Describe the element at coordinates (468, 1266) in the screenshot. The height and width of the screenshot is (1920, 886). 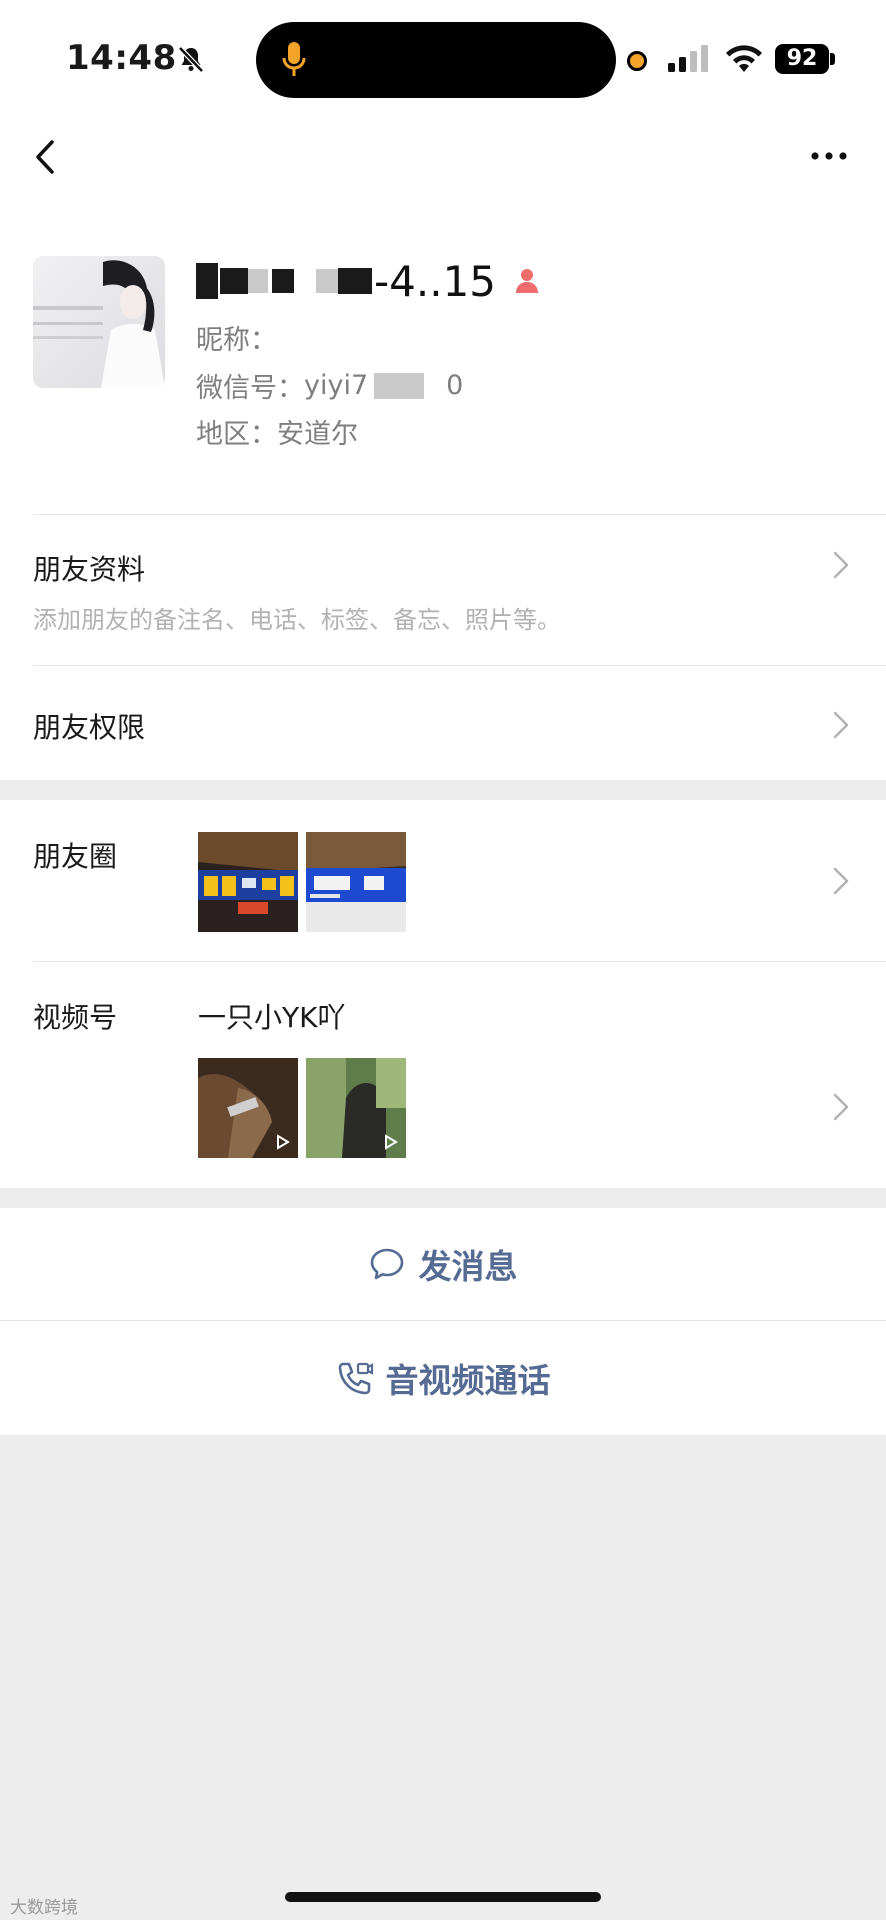
I see `send-message-label: 发消息` at that location.